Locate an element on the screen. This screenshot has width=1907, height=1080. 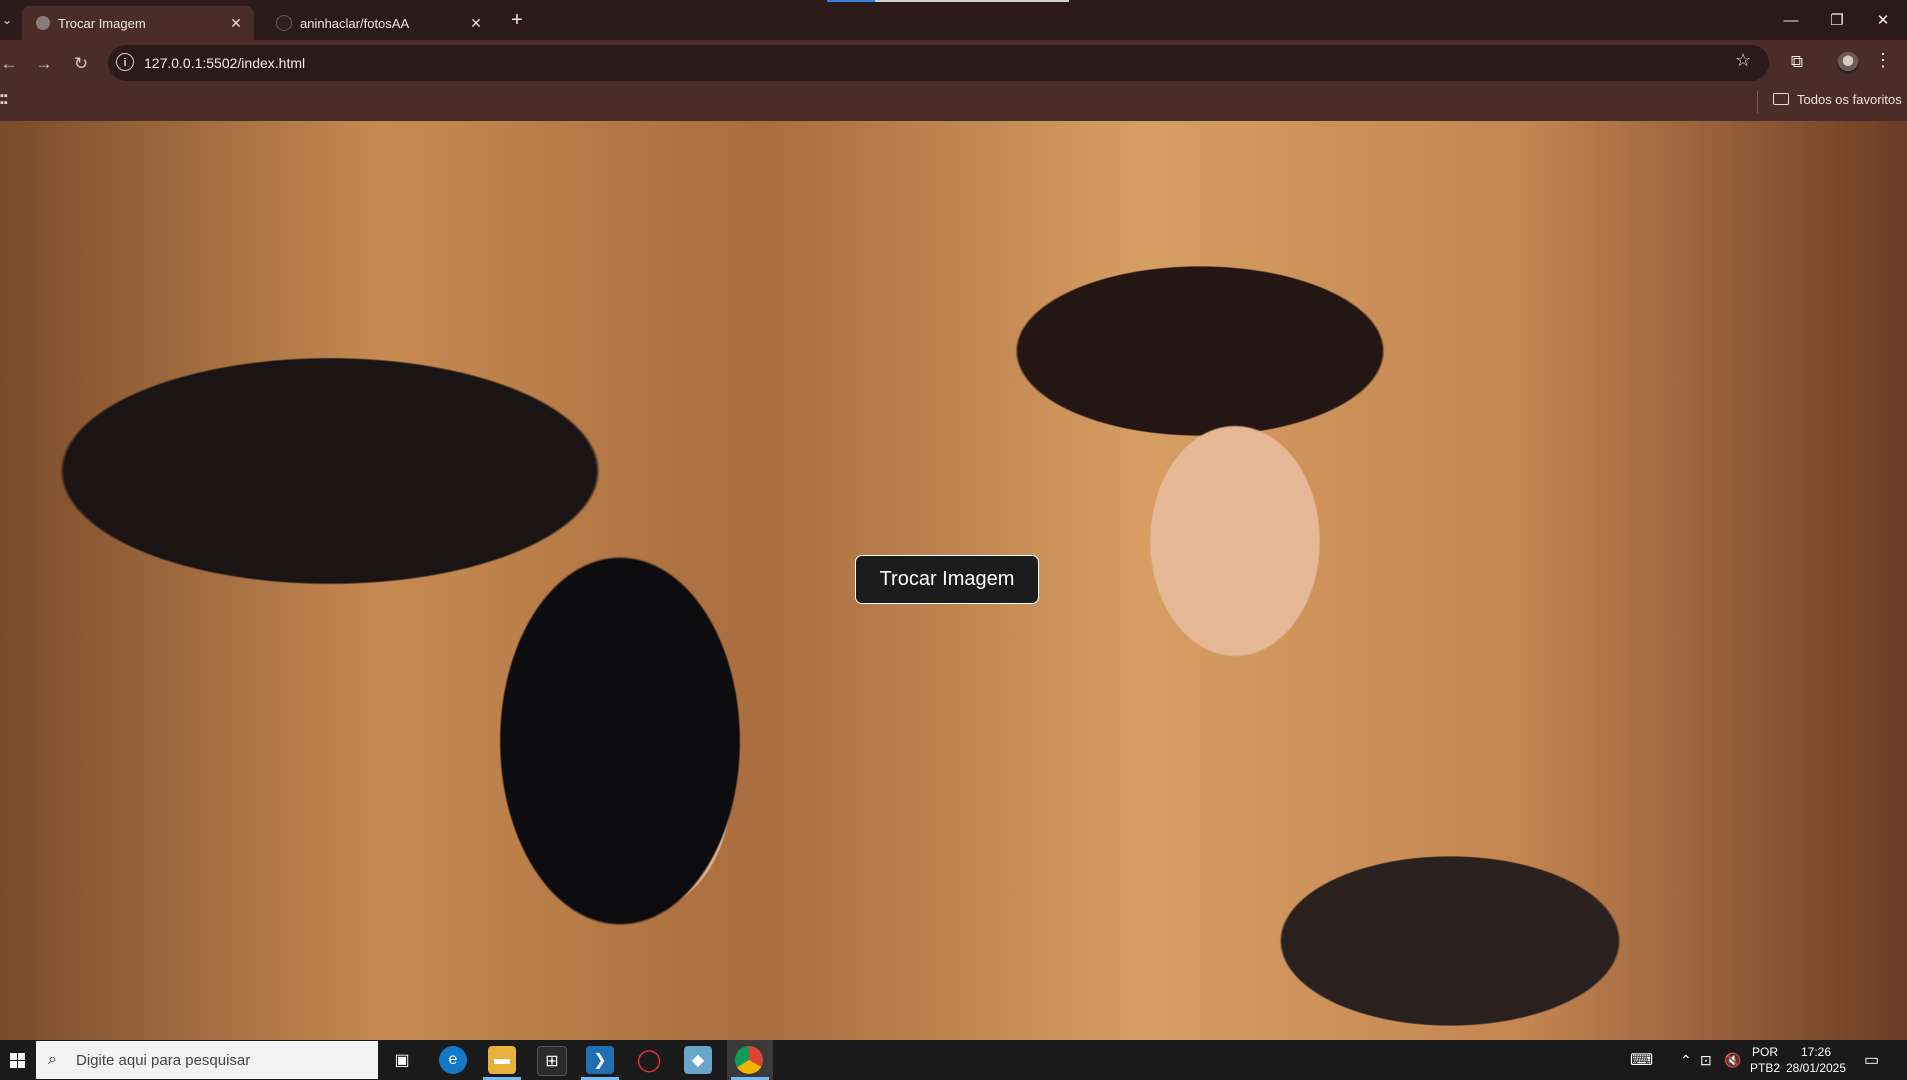
search-placeholder: Digite aqui para pesquisar is located at coordinates (163, 1060).